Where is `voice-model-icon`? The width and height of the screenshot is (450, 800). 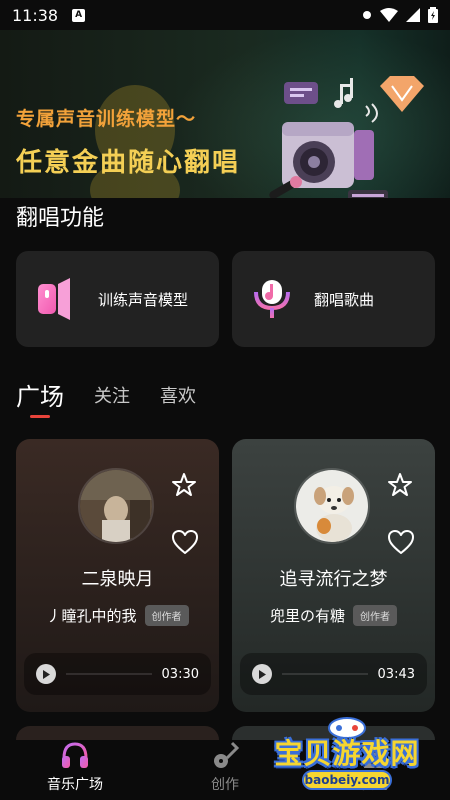 voice-model-icon is located at coordinates (54, 299).